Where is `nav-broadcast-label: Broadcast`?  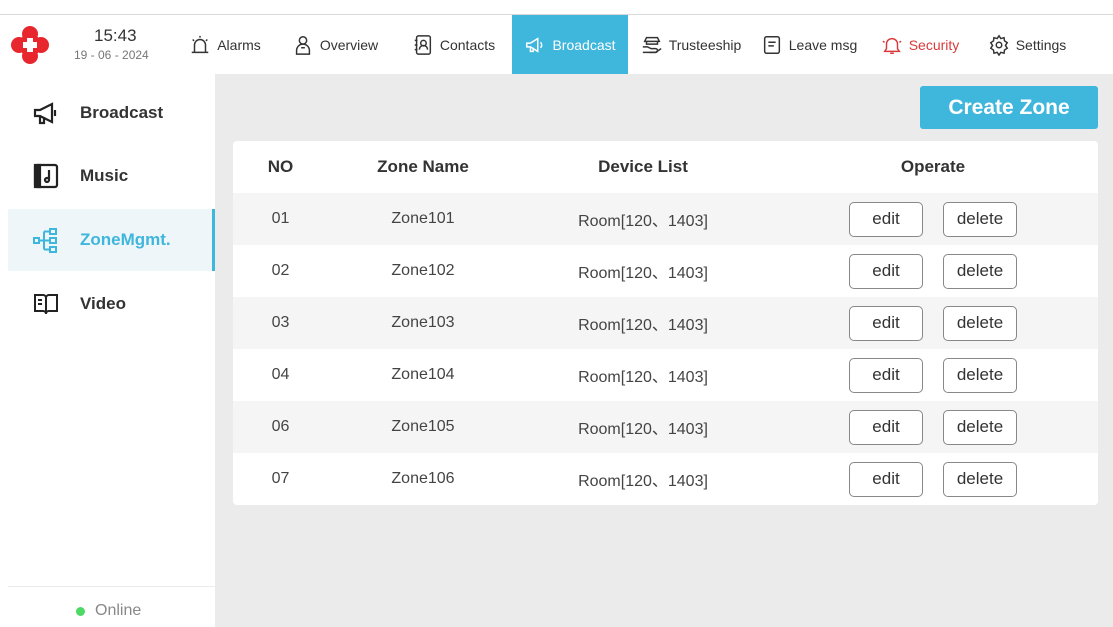
nav-broadcast-label: Broadcast is located at coordinates (584, 44).